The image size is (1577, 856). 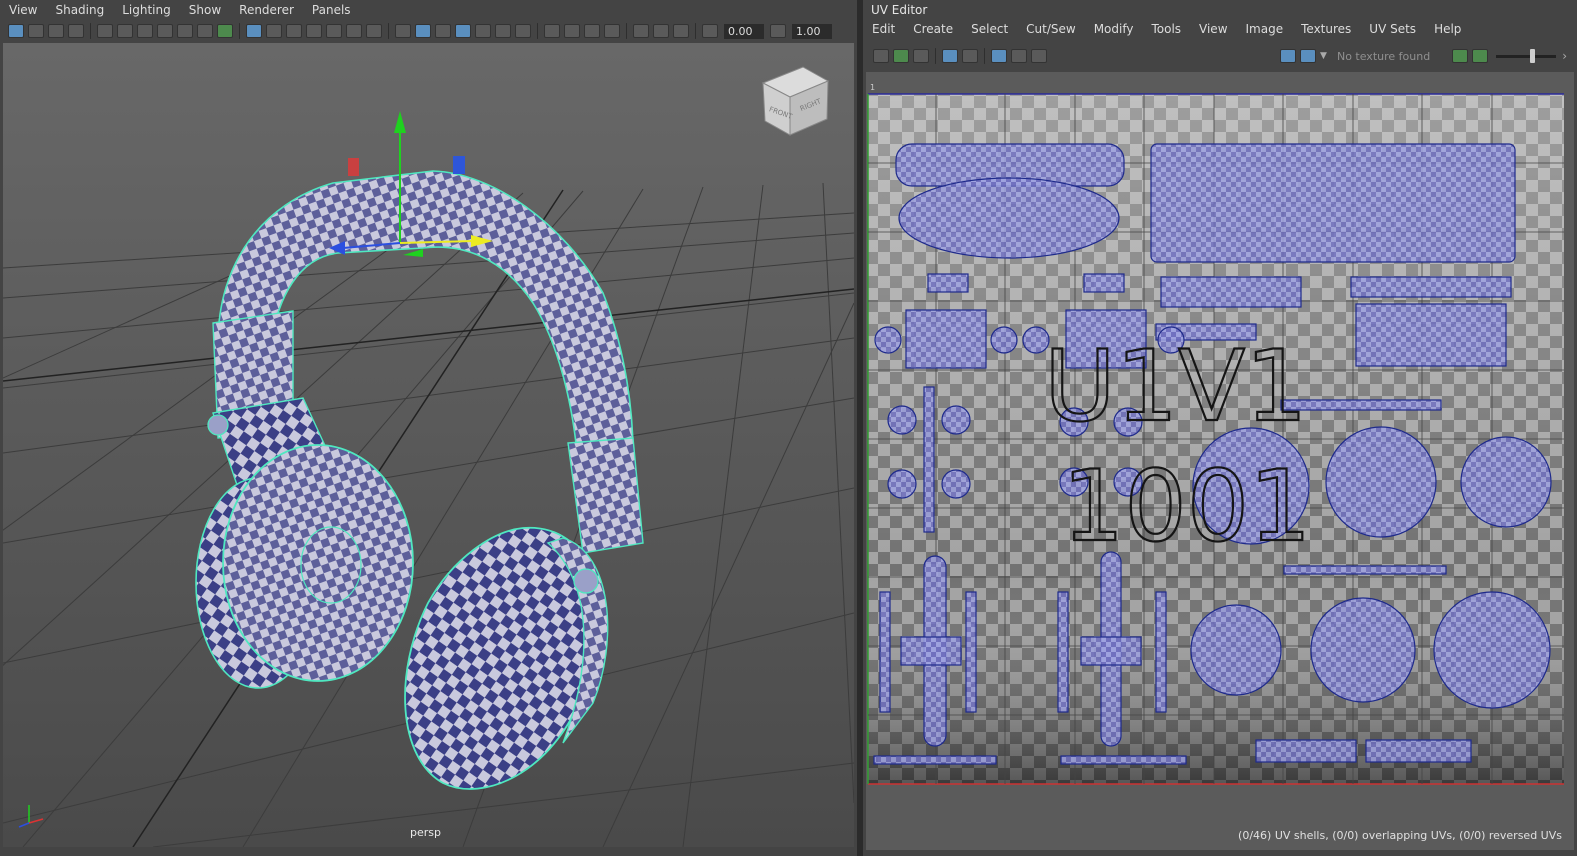 I want to click on xray-joints-icon, so click(x=661, y=31).